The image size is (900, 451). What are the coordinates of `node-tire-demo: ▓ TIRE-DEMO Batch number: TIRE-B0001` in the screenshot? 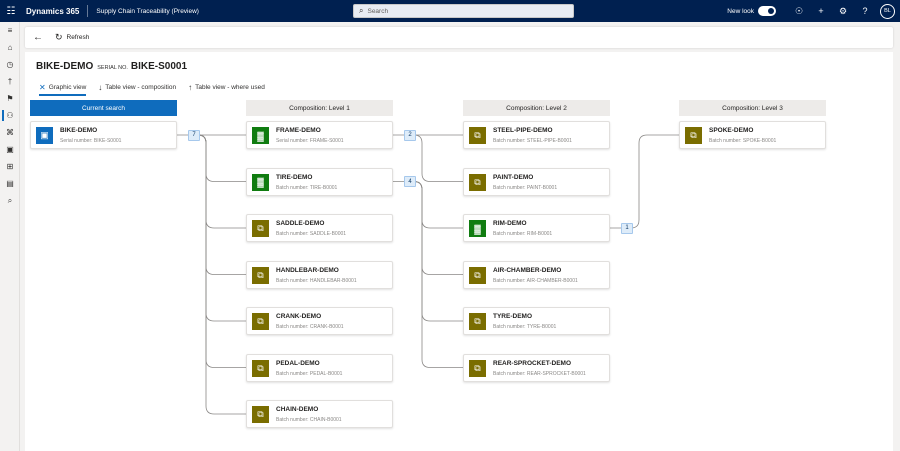 It's located at (319, 181).